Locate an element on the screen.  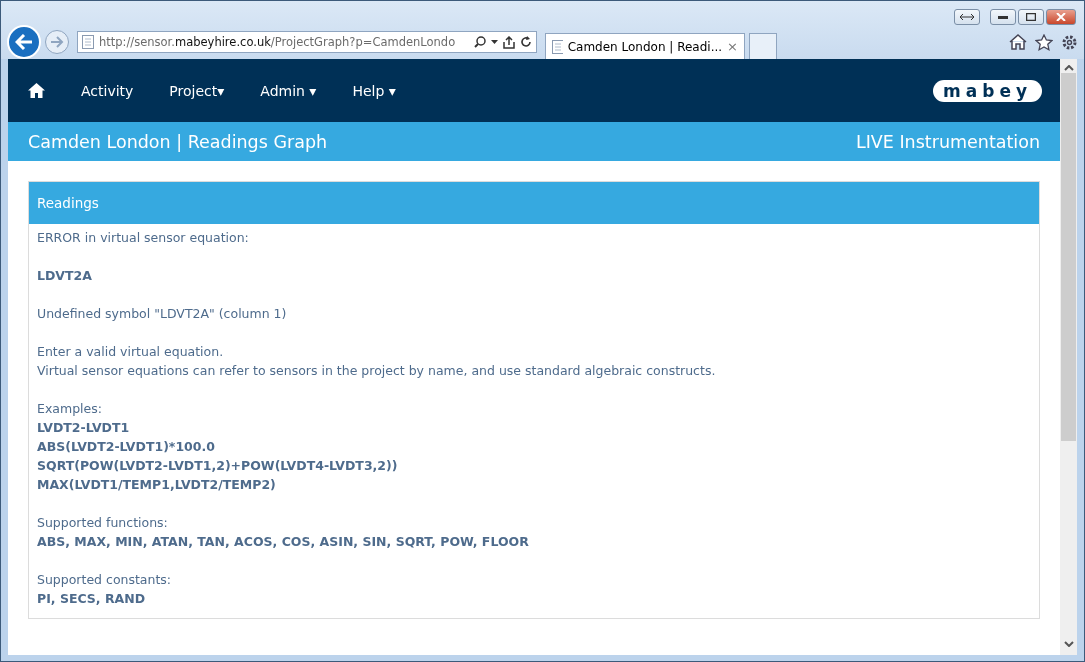
logo: mabey is located at coordinates (987, 90).